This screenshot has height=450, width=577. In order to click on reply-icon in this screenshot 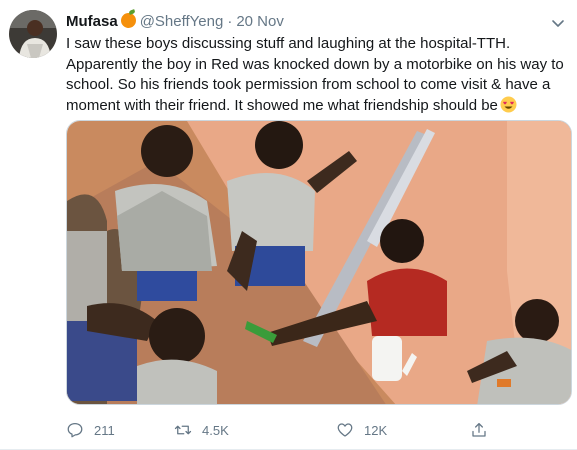, I will do `click(75, 430)`.